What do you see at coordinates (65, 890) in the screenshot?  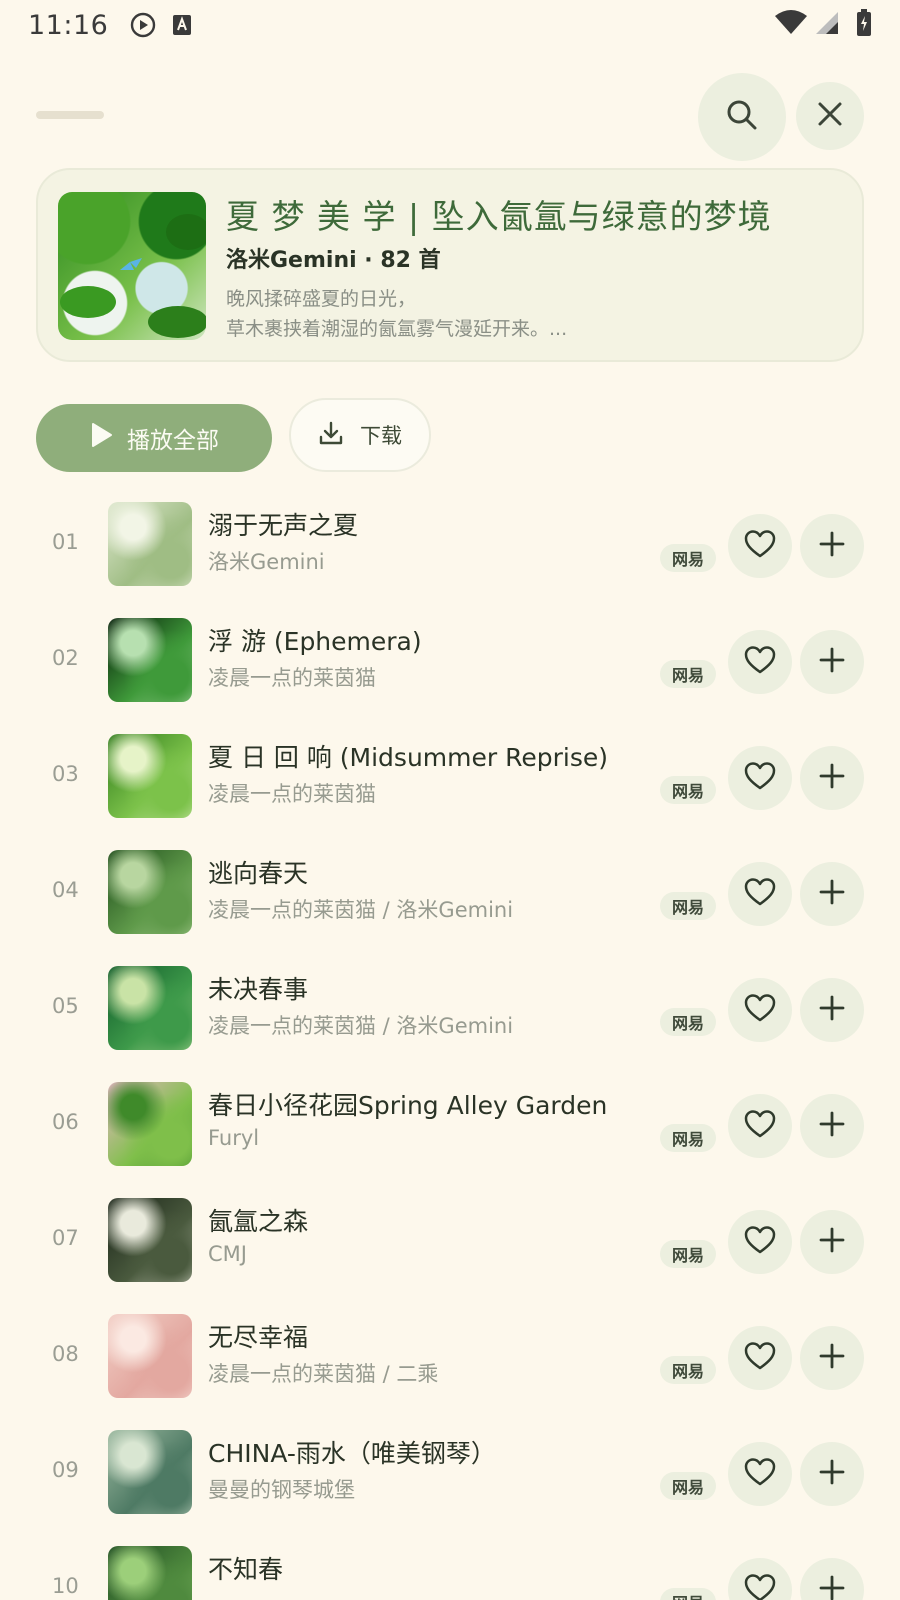 I see `song-number: 04` at bounding box center [65, 890].